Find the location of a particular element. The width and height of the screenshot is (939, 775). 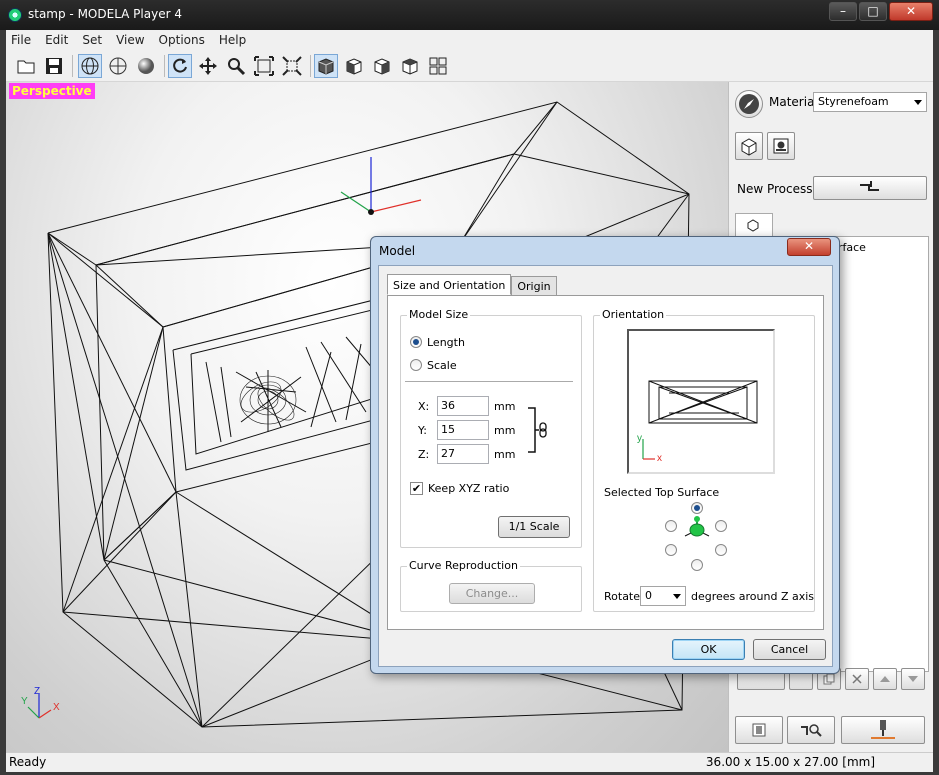

view-side-icon is located at coordinates (382, 66).